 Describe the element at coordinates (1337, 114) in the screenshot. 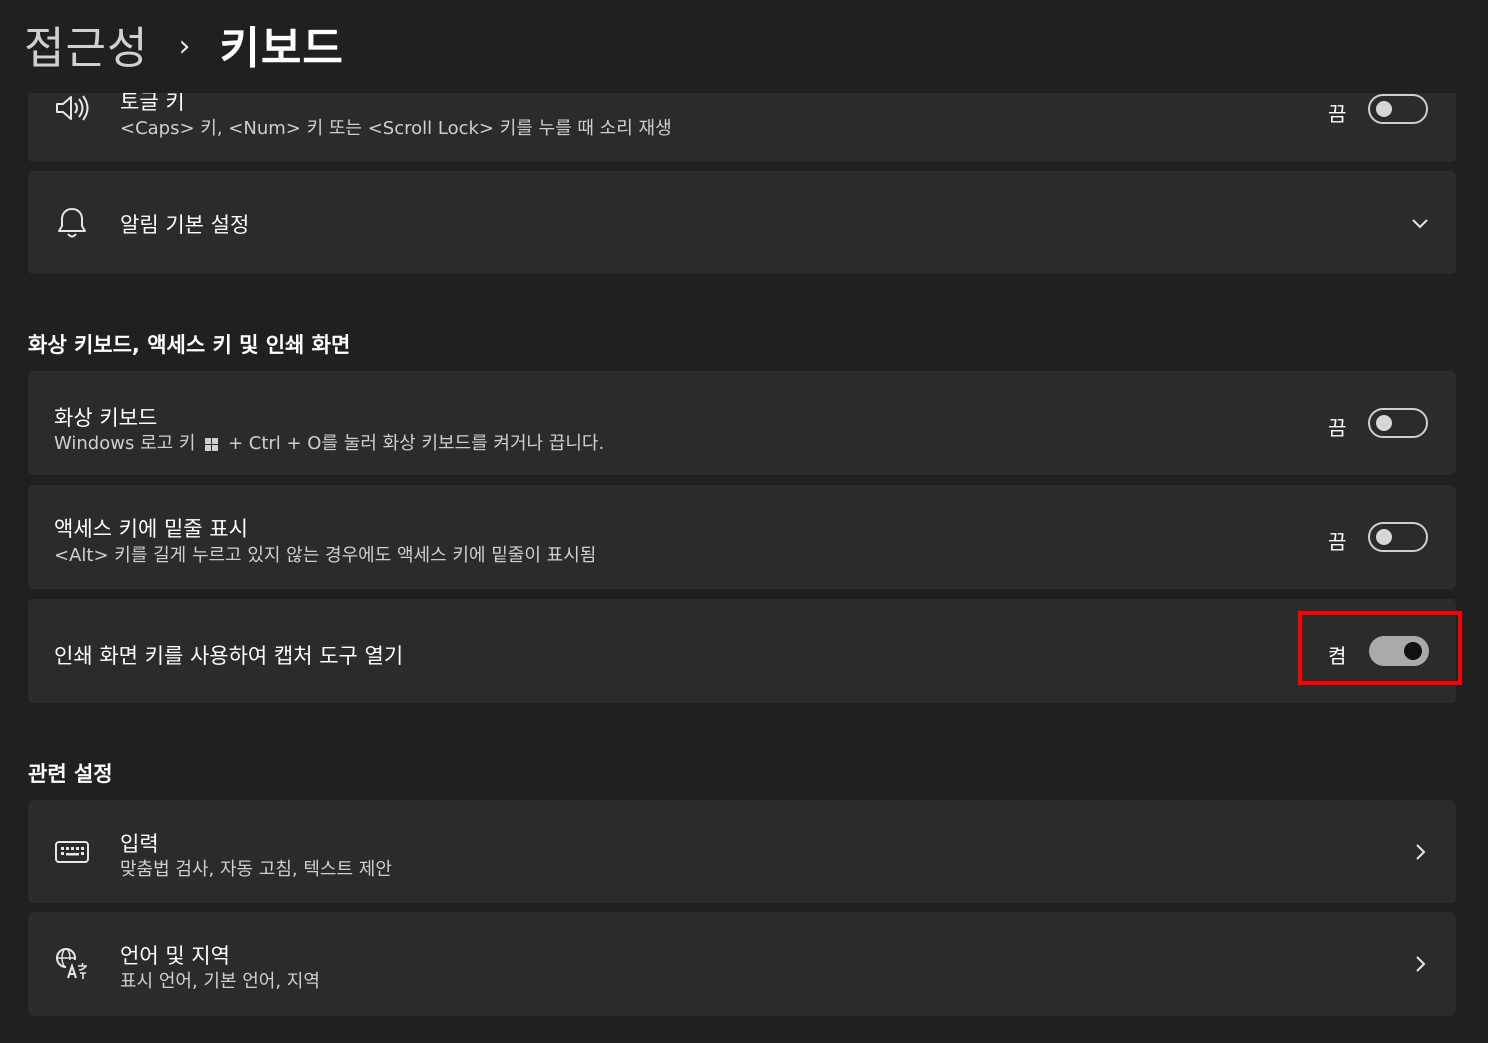

I see `toggle-keys-state-label: 끔` at that location.